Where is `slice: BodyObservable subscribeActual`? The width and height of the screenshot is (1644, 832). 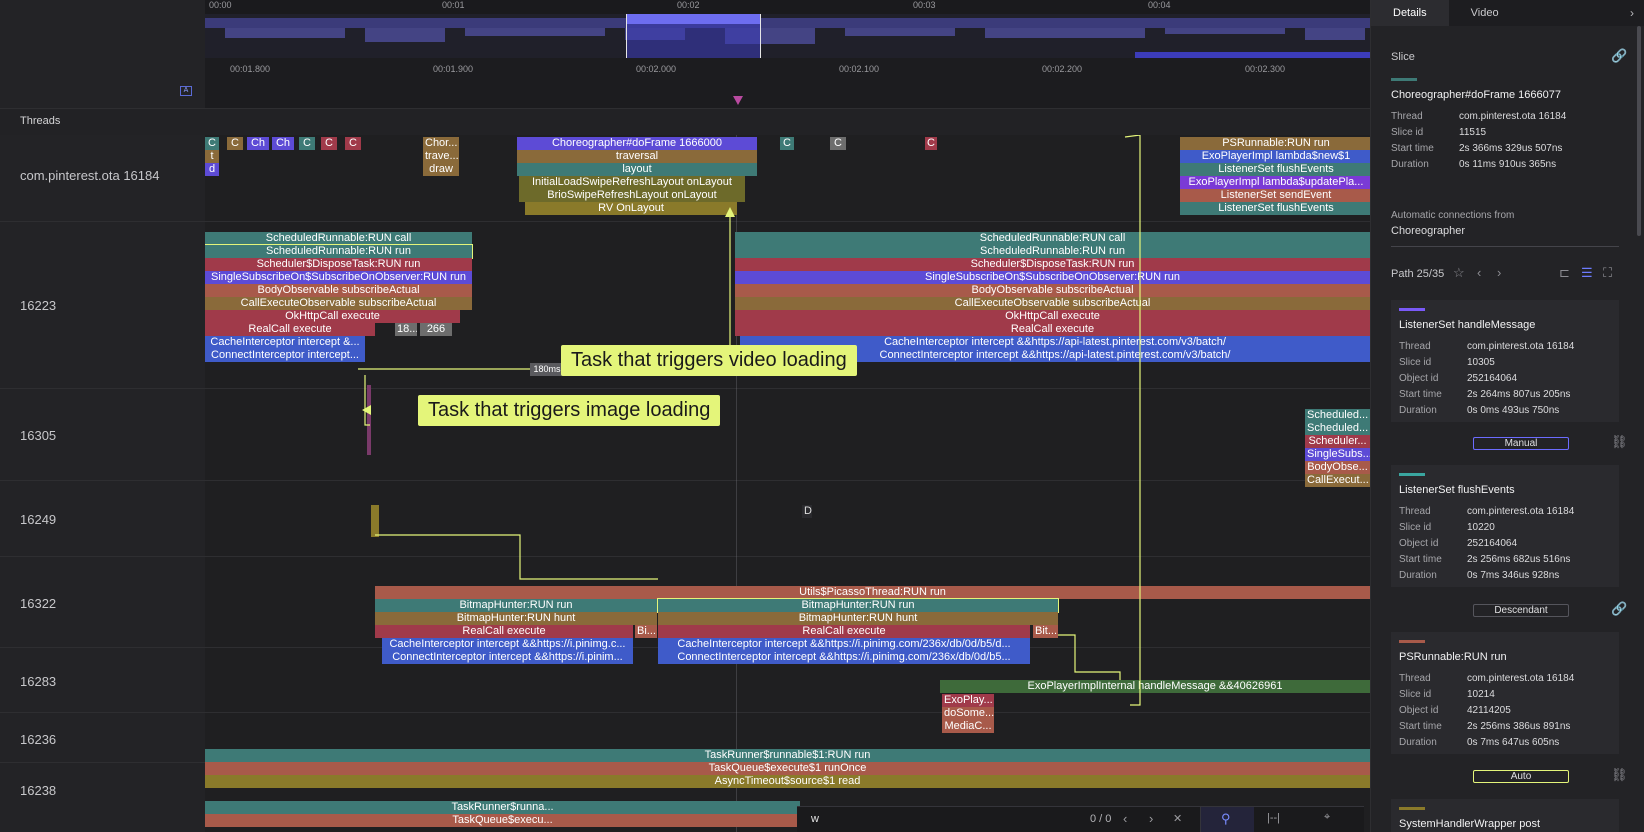 slice: BodyObservable subscribeActual is located at coordinates (338, 290).